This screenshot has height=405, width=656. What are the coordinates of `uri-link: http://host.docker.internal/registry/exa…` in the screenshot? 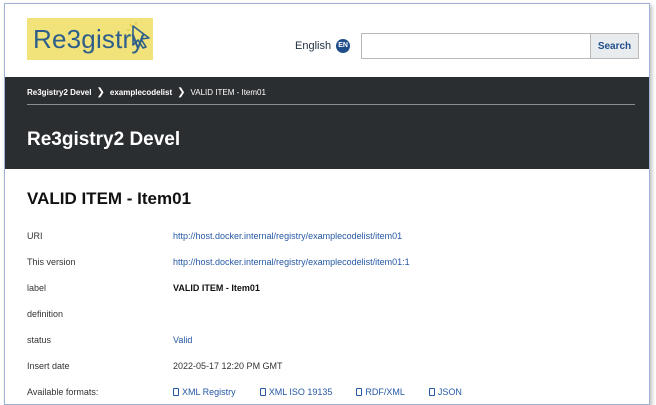 It's located at (287, 236).